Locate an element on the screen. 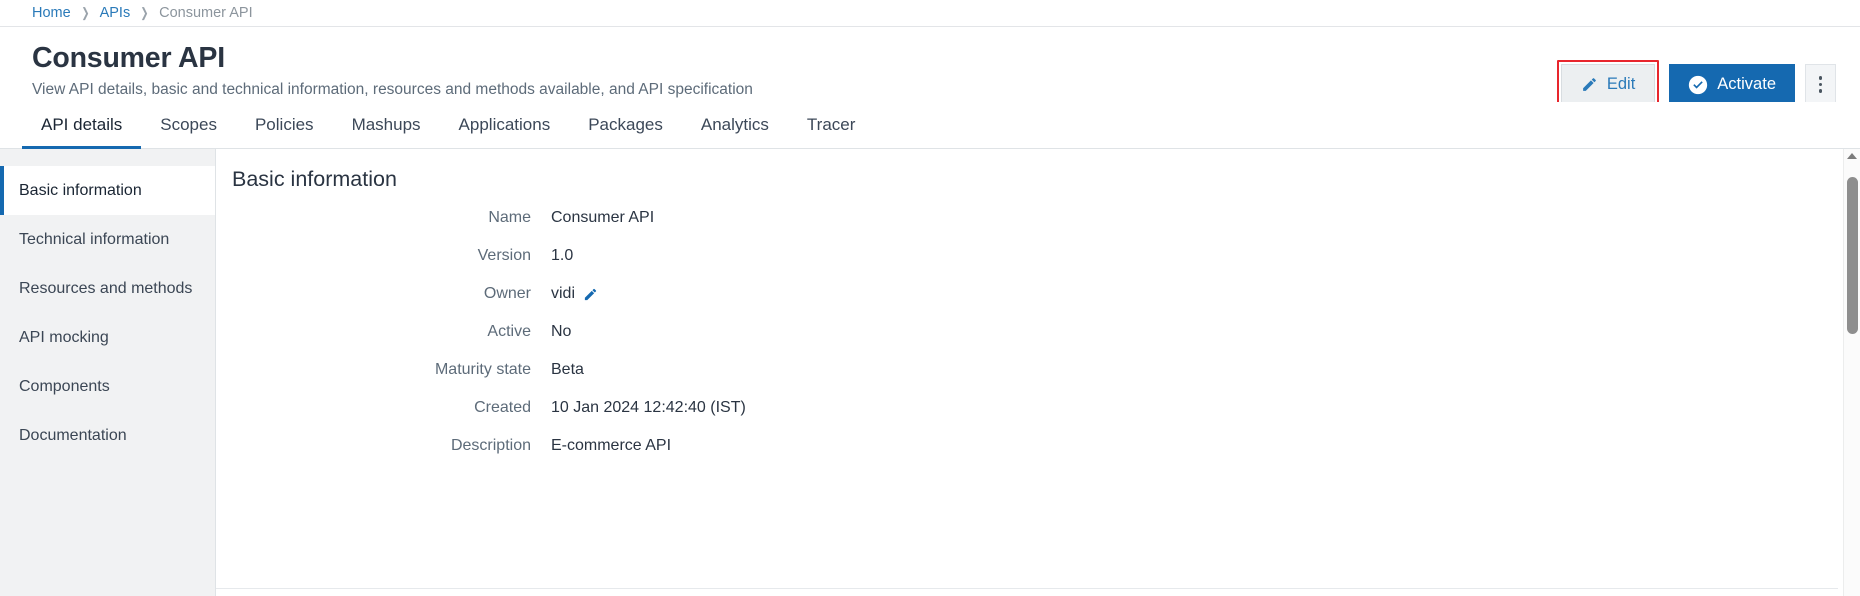  edit-button-label: Edit is located at coordinates (1621, 84).